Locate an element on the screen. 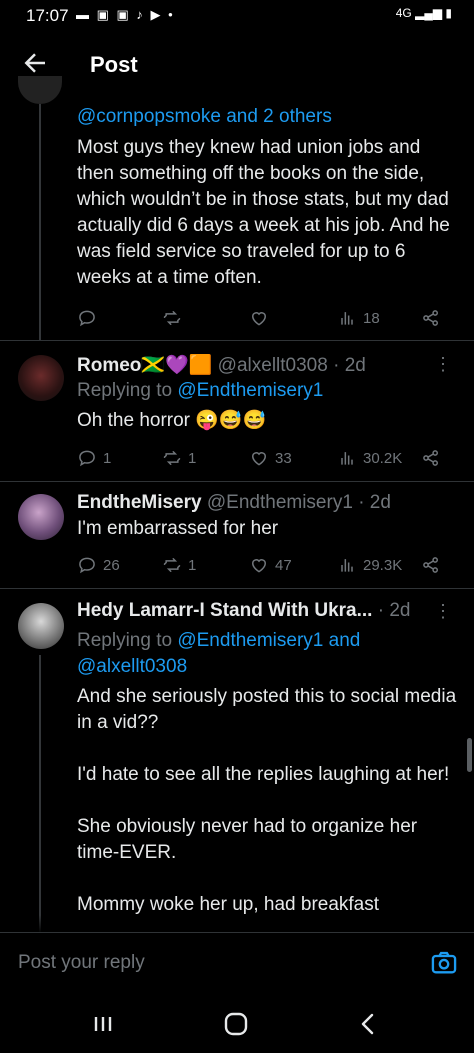 The height and width of the screenshot is (1053, 474). signal-icon: ▂▄▆ is located at coordinates (430, 13).